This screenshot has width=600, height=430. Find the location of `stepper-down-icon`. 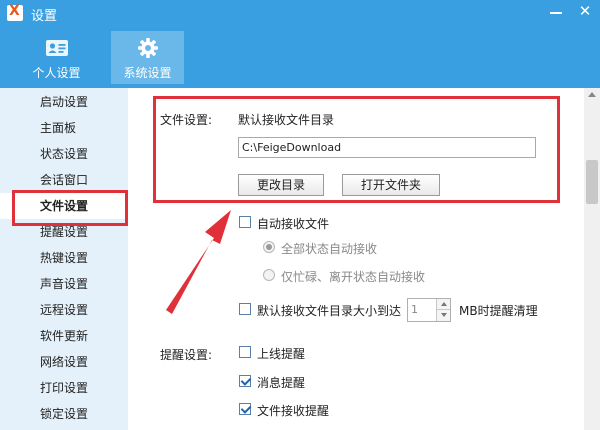

stepper-down-icon is located at coordinates (443, 315).